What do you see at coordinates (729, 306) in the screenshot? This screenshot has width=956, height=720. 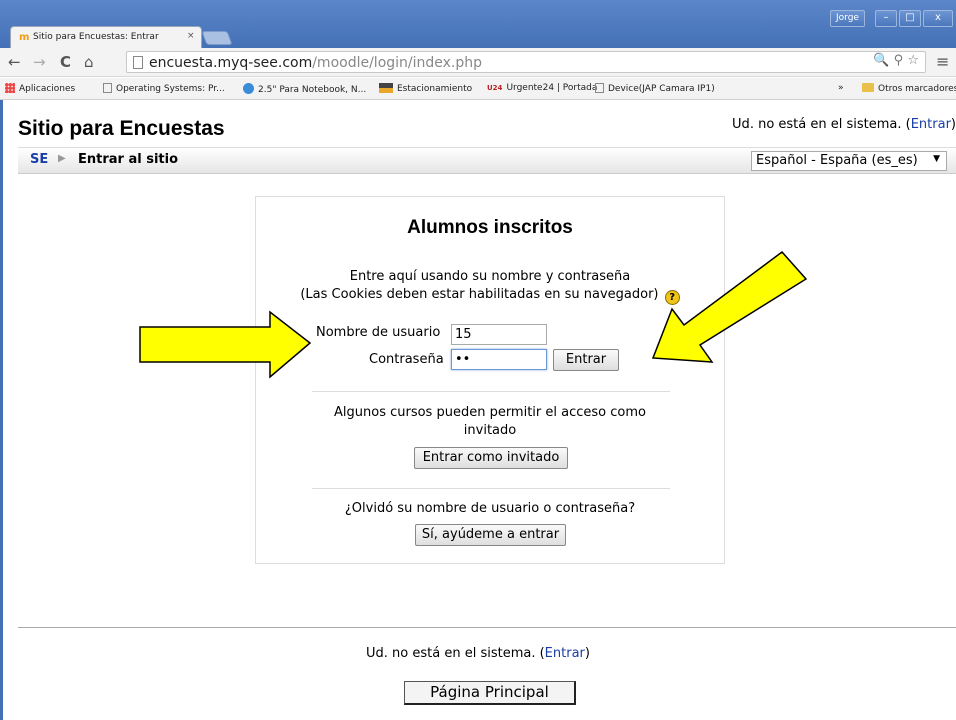 I see `left-arrow-annotation` at bounding box center [729, 306].